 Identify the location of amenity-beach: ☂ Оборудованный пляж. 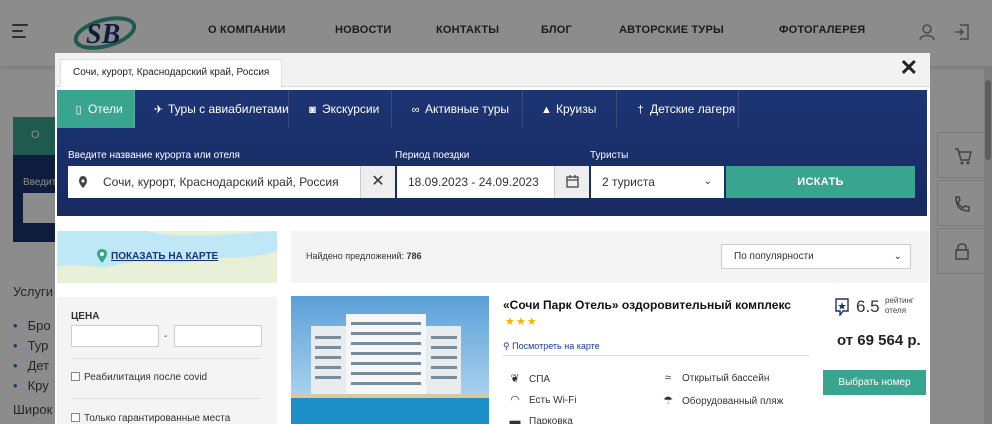
(721, 400).